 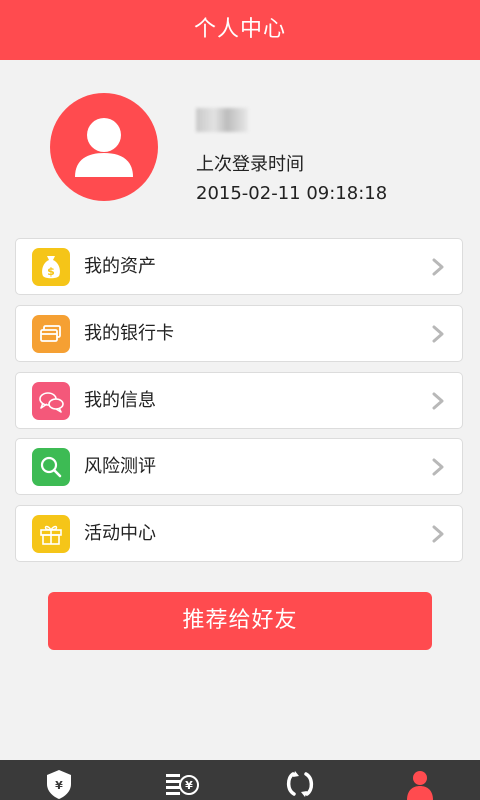 I want to click on bottom-nav: ¥ ¥, so click(x=240, y=780).